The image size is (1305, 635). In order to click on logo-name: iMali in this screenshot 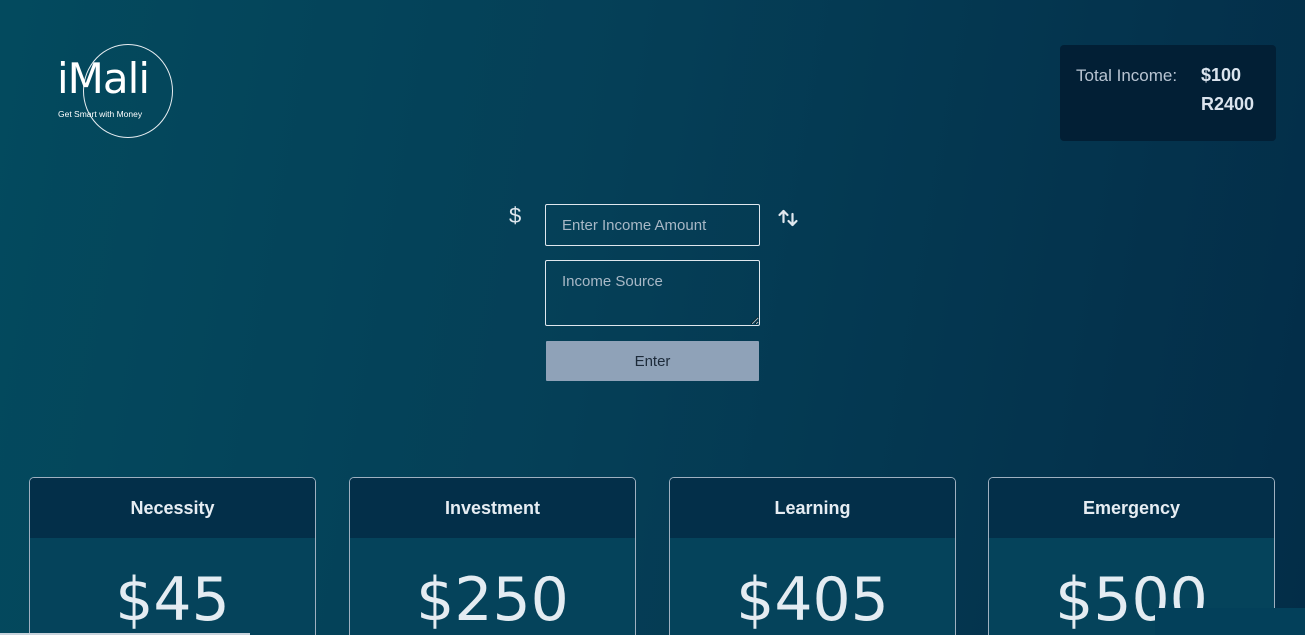, I will do `click(103, 78)`.